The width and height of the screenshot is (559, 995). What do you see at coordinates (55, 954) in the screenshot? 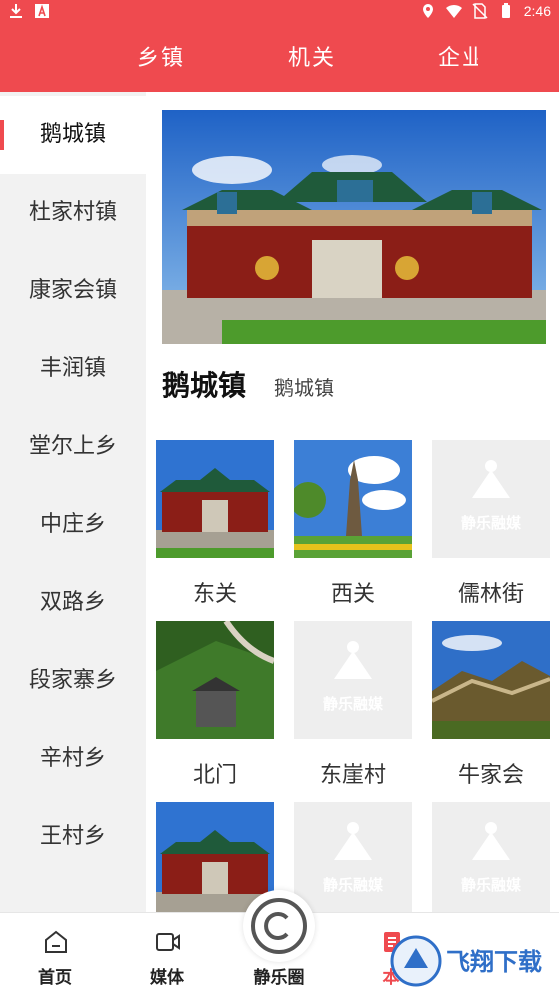
I see `nav-home: 首页` at bounding box center [55, 954].